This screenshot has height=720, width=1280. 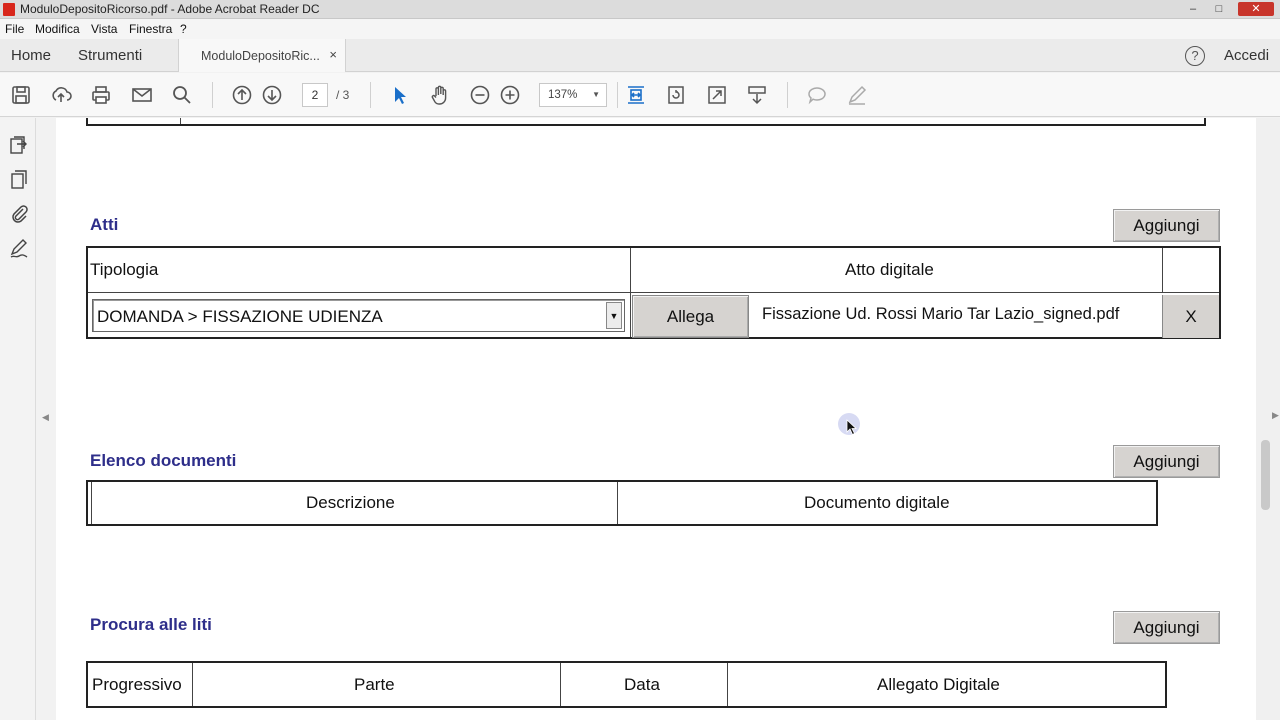 What do you see at coordinates (350, 502) in the screenshot?
I see `header-descrizione: Descrizione` at bounding box center [350, 502].